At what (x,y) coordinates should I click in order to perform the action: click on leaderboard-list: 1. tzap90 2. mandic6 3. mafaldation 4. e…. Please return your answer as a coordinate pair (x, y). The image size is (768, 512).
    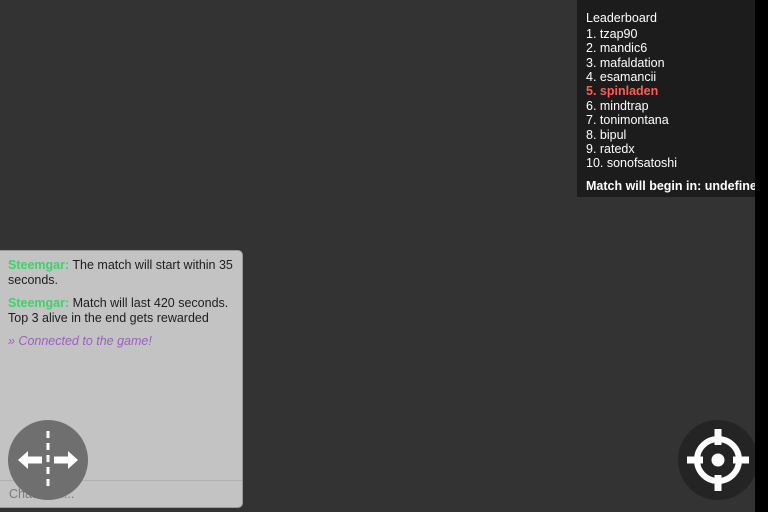
    Looking at the image, I should click on (670, 99).